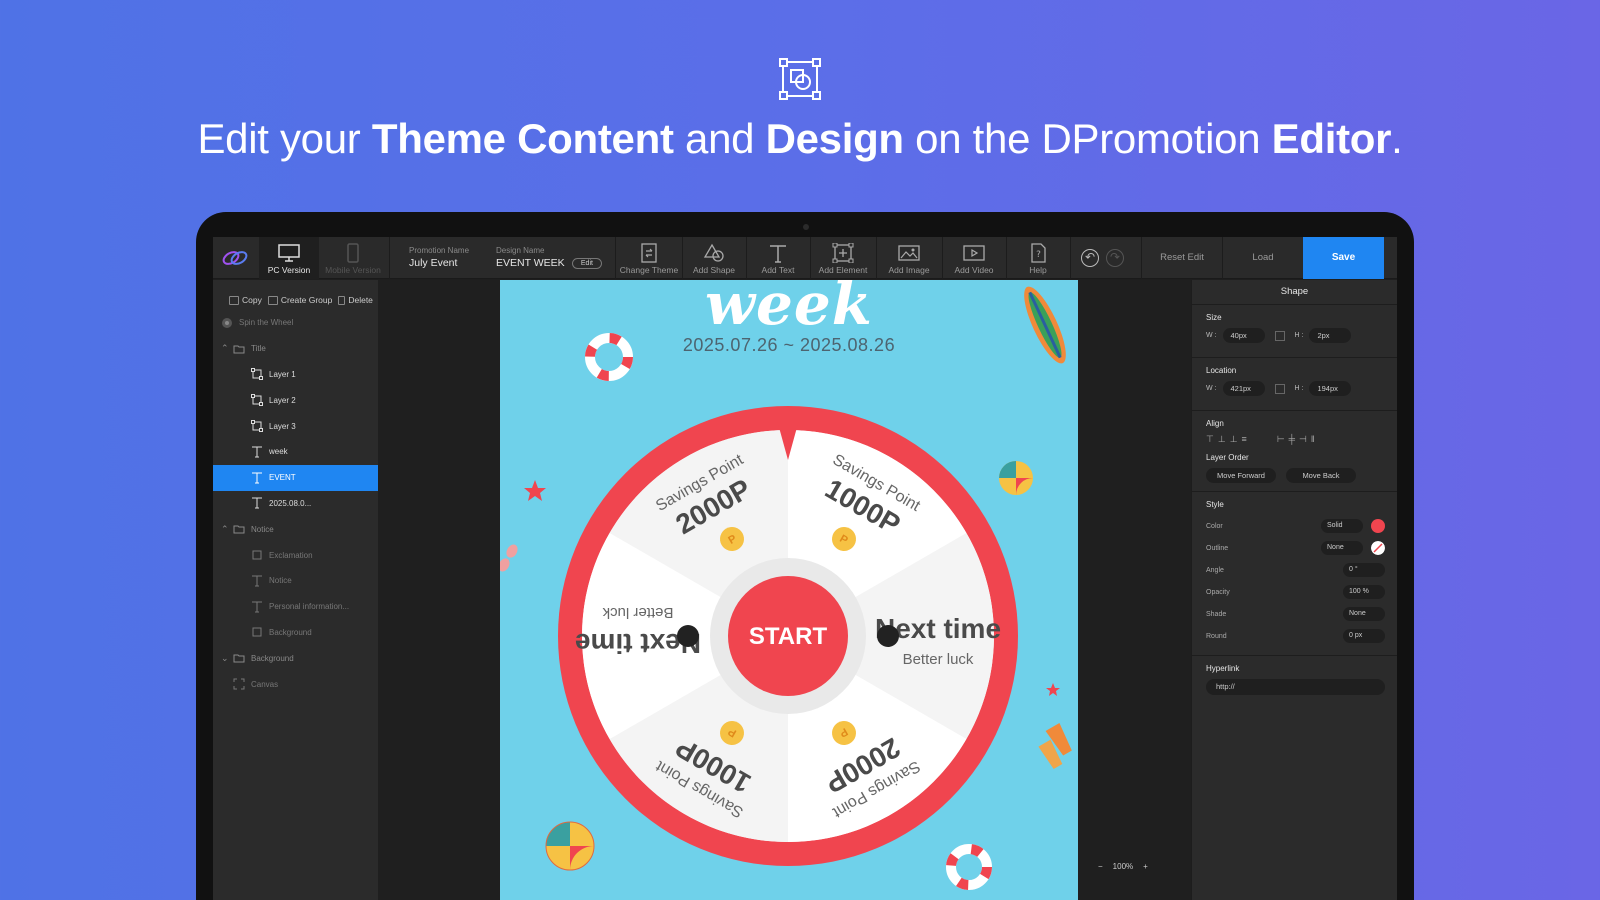 The width and height of the screenshot is (1600, 900). What do you see at coordinates (1234, 439) in the screenshot?
I see `align-bottom-icon: ⊥` at bounding box center [1234, 439].